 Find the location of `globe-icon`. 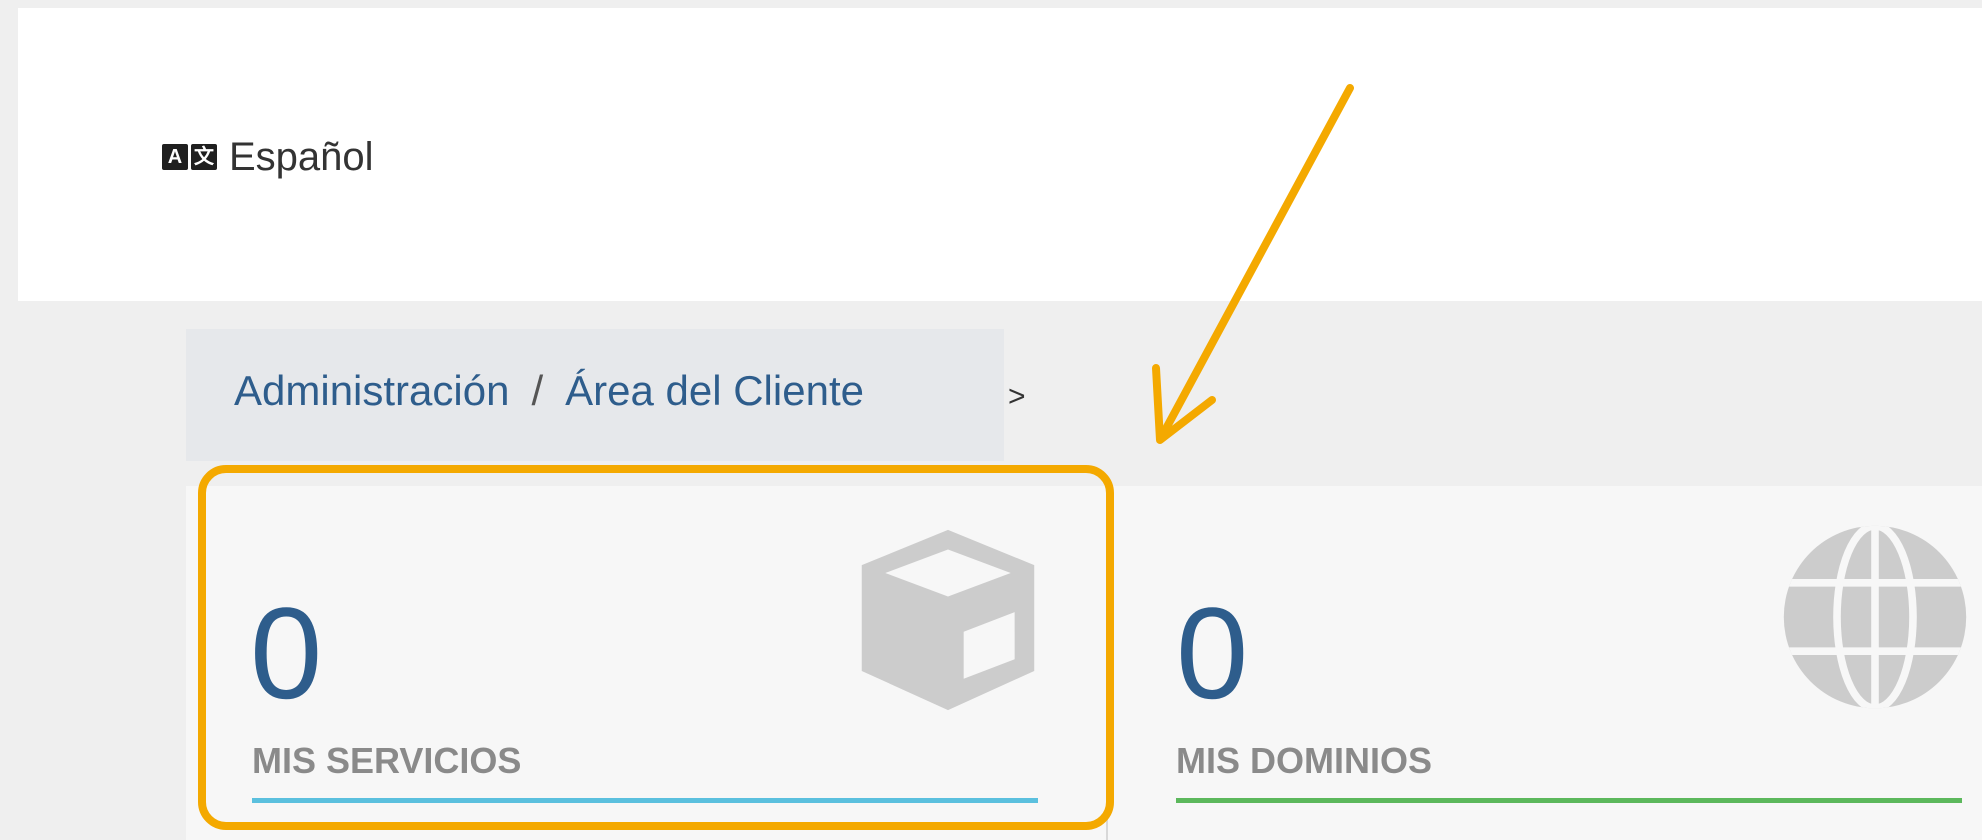

globe-icon is located at coordinates (1875, 617).